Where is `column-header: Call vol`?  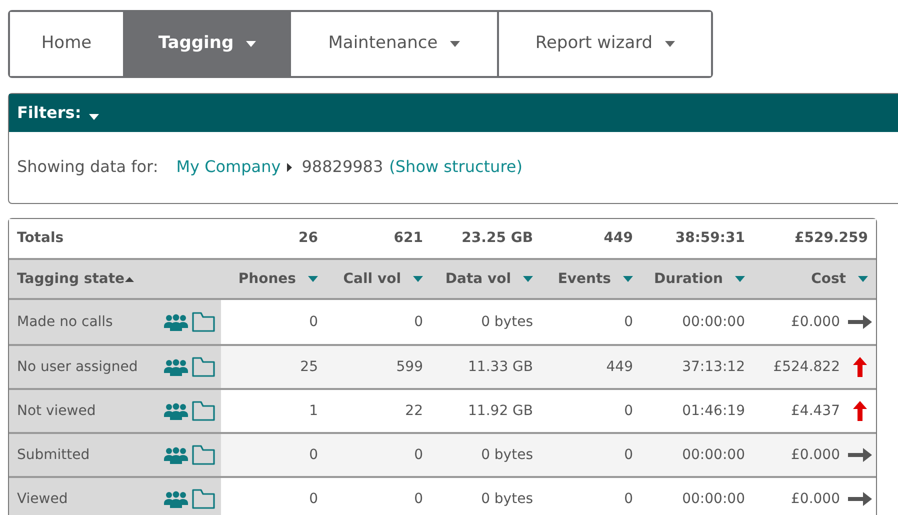 column-header: Call vol is located at coordinates (378, 279).